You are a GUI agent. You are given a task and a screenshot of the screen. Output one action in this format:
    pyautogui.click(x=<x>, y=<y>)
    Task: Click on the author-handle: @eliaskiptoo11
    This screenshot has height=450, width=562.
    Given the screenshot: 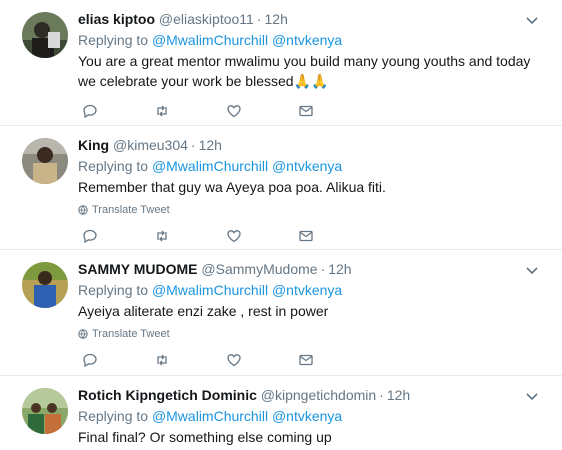 What is the action you would take?
    pyautogui.click(x=206, y=19)
    